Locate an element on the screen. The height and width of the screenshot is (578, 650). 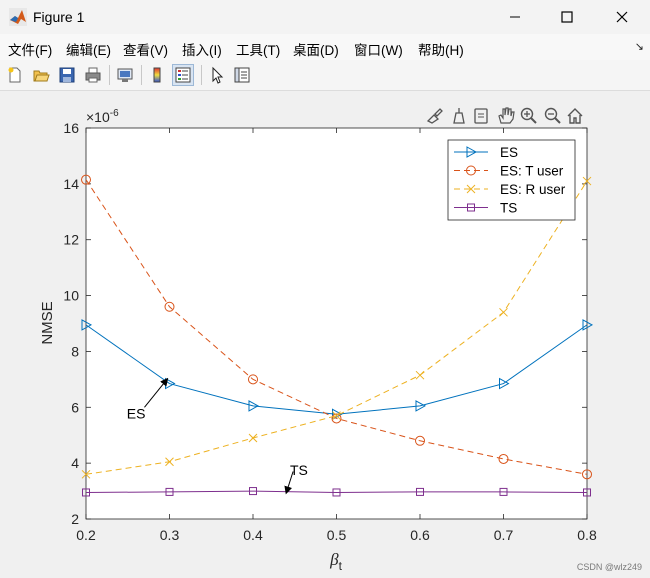
annotation-label: ES is located at coordinates (136, 413).